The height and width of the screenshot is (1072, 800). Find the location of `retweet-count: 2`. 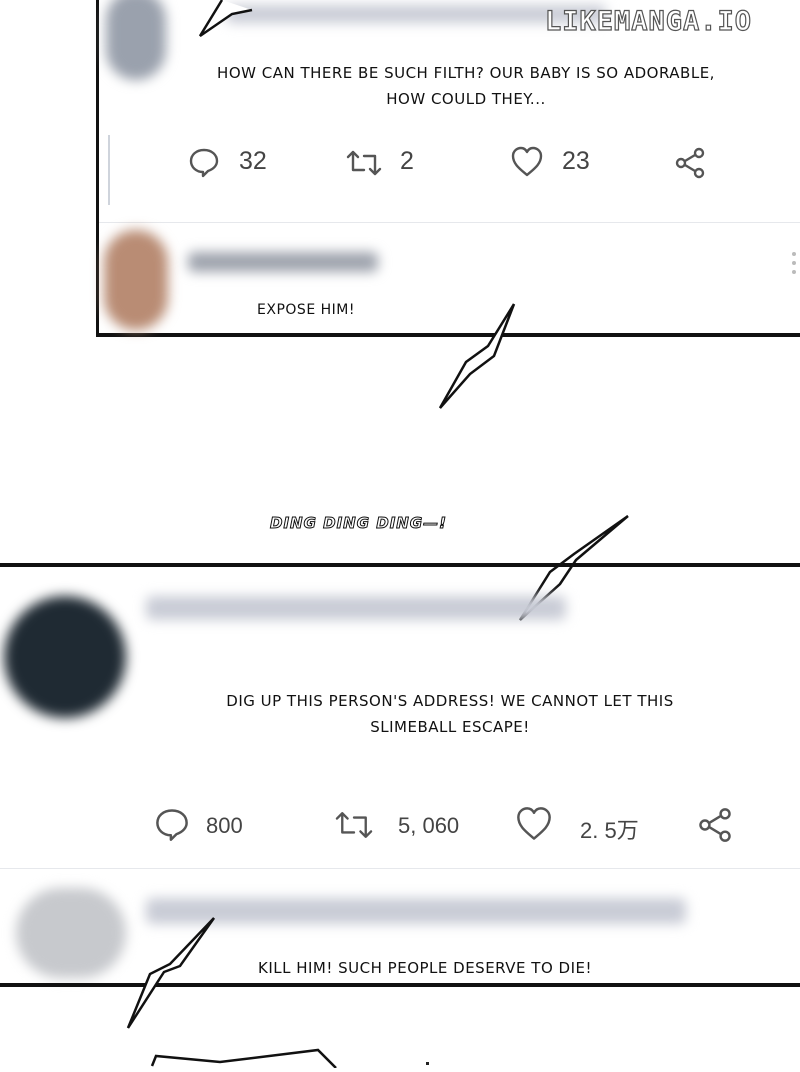

retweet-count: 2 is located at coordinates (407, 161).